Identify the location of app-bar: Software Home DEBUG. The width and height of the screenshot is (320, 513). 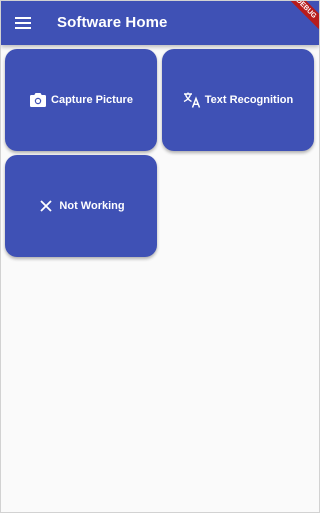
(160, 23).